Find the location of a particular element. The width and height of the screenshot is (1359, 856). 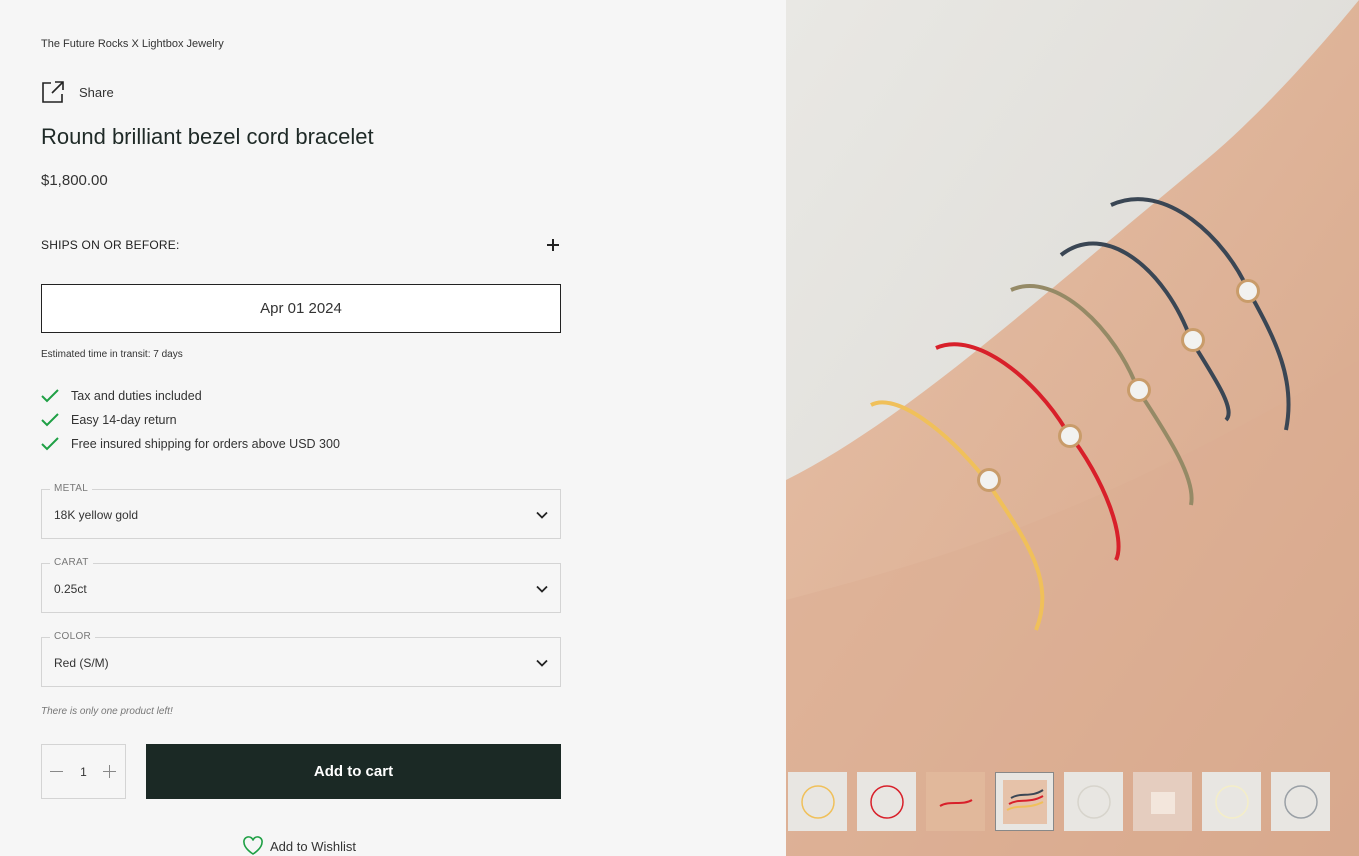

thumbnail-bracelet-grey is located at coordinates (1300, 801).